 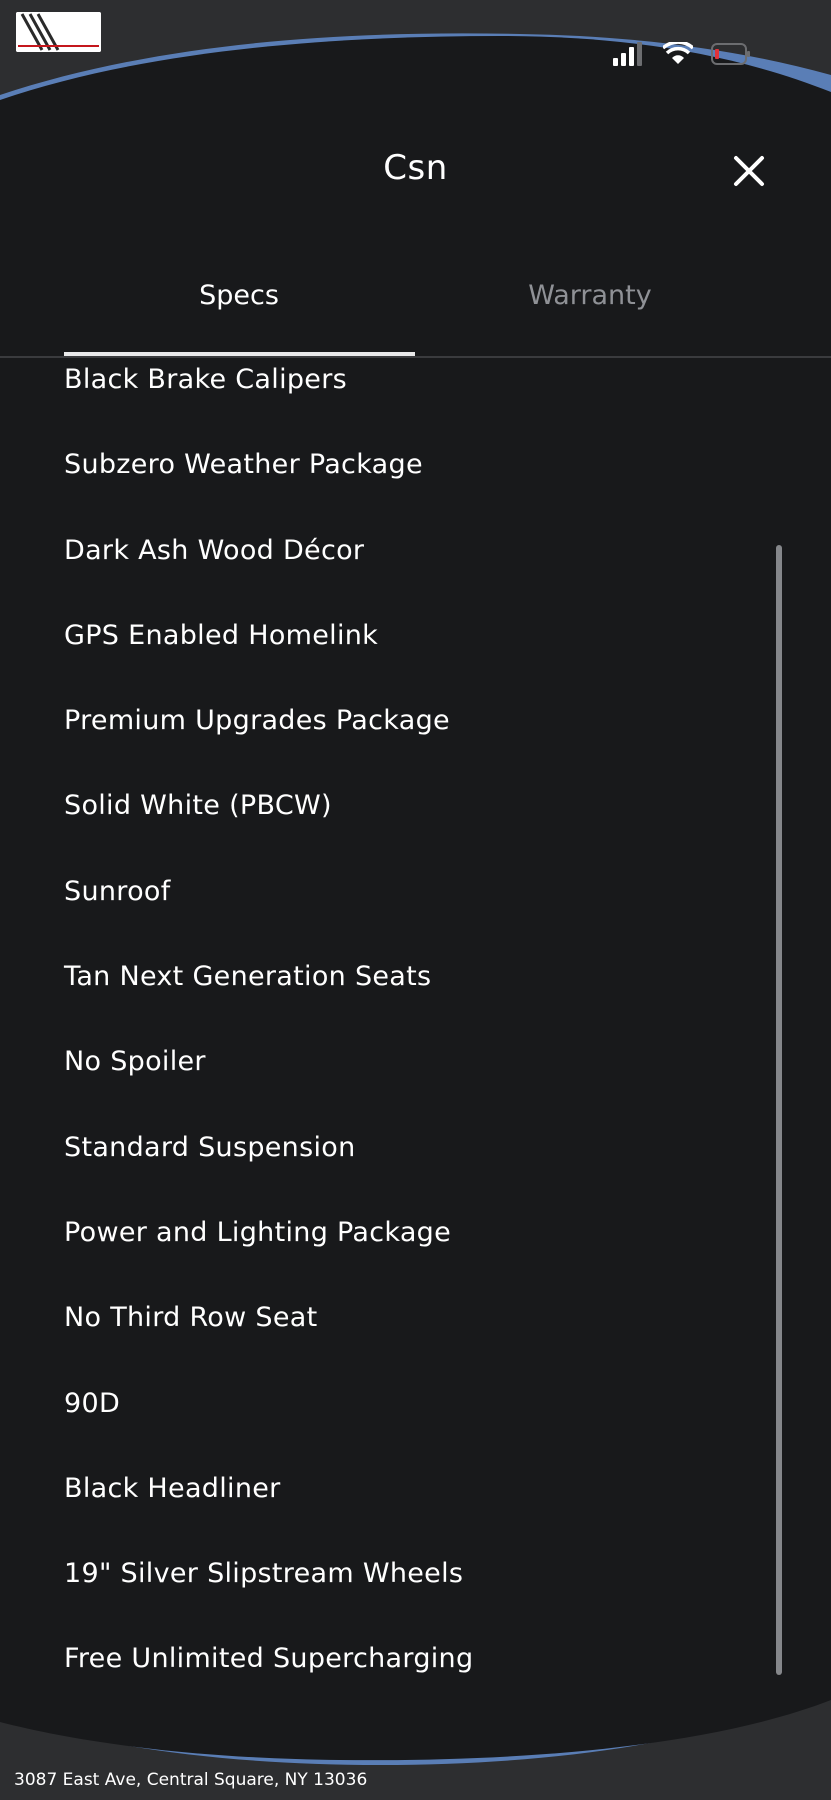 I want to click on close-button, so click(x=749, y=171).